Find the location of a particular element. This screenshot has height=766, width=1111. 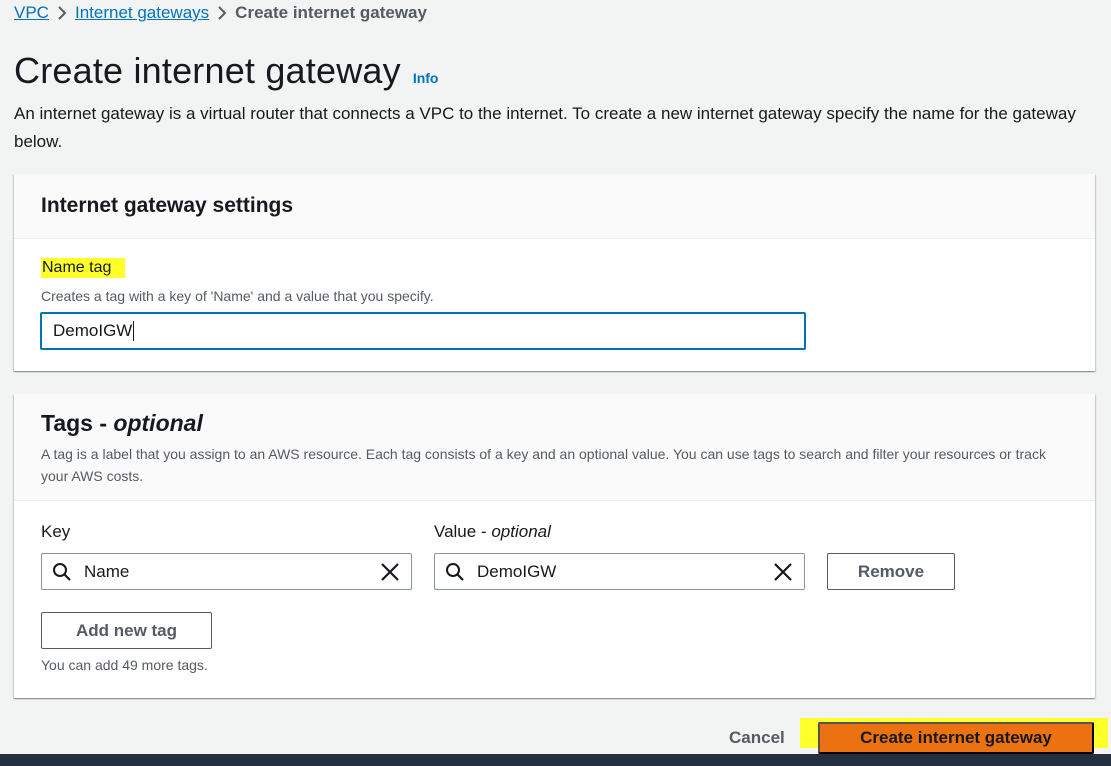

key-column-label: Key is located at coordinates (56, 531).